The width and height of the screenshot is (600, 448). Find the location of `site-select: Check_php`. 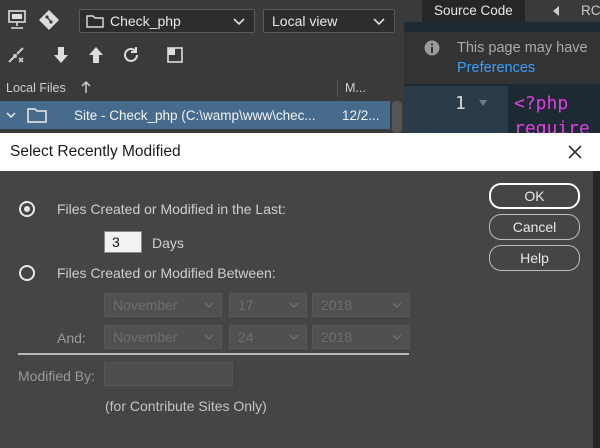

site-select: Check_php is located at coordinates (167, 21).